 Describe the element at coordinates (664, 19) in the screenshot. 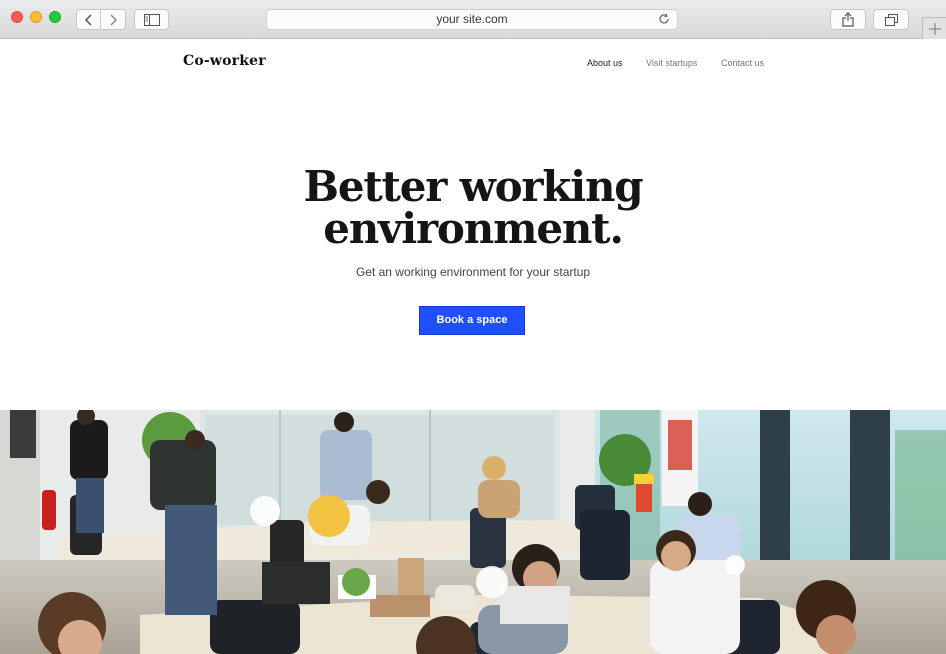

I see `reload-icon` at that location.